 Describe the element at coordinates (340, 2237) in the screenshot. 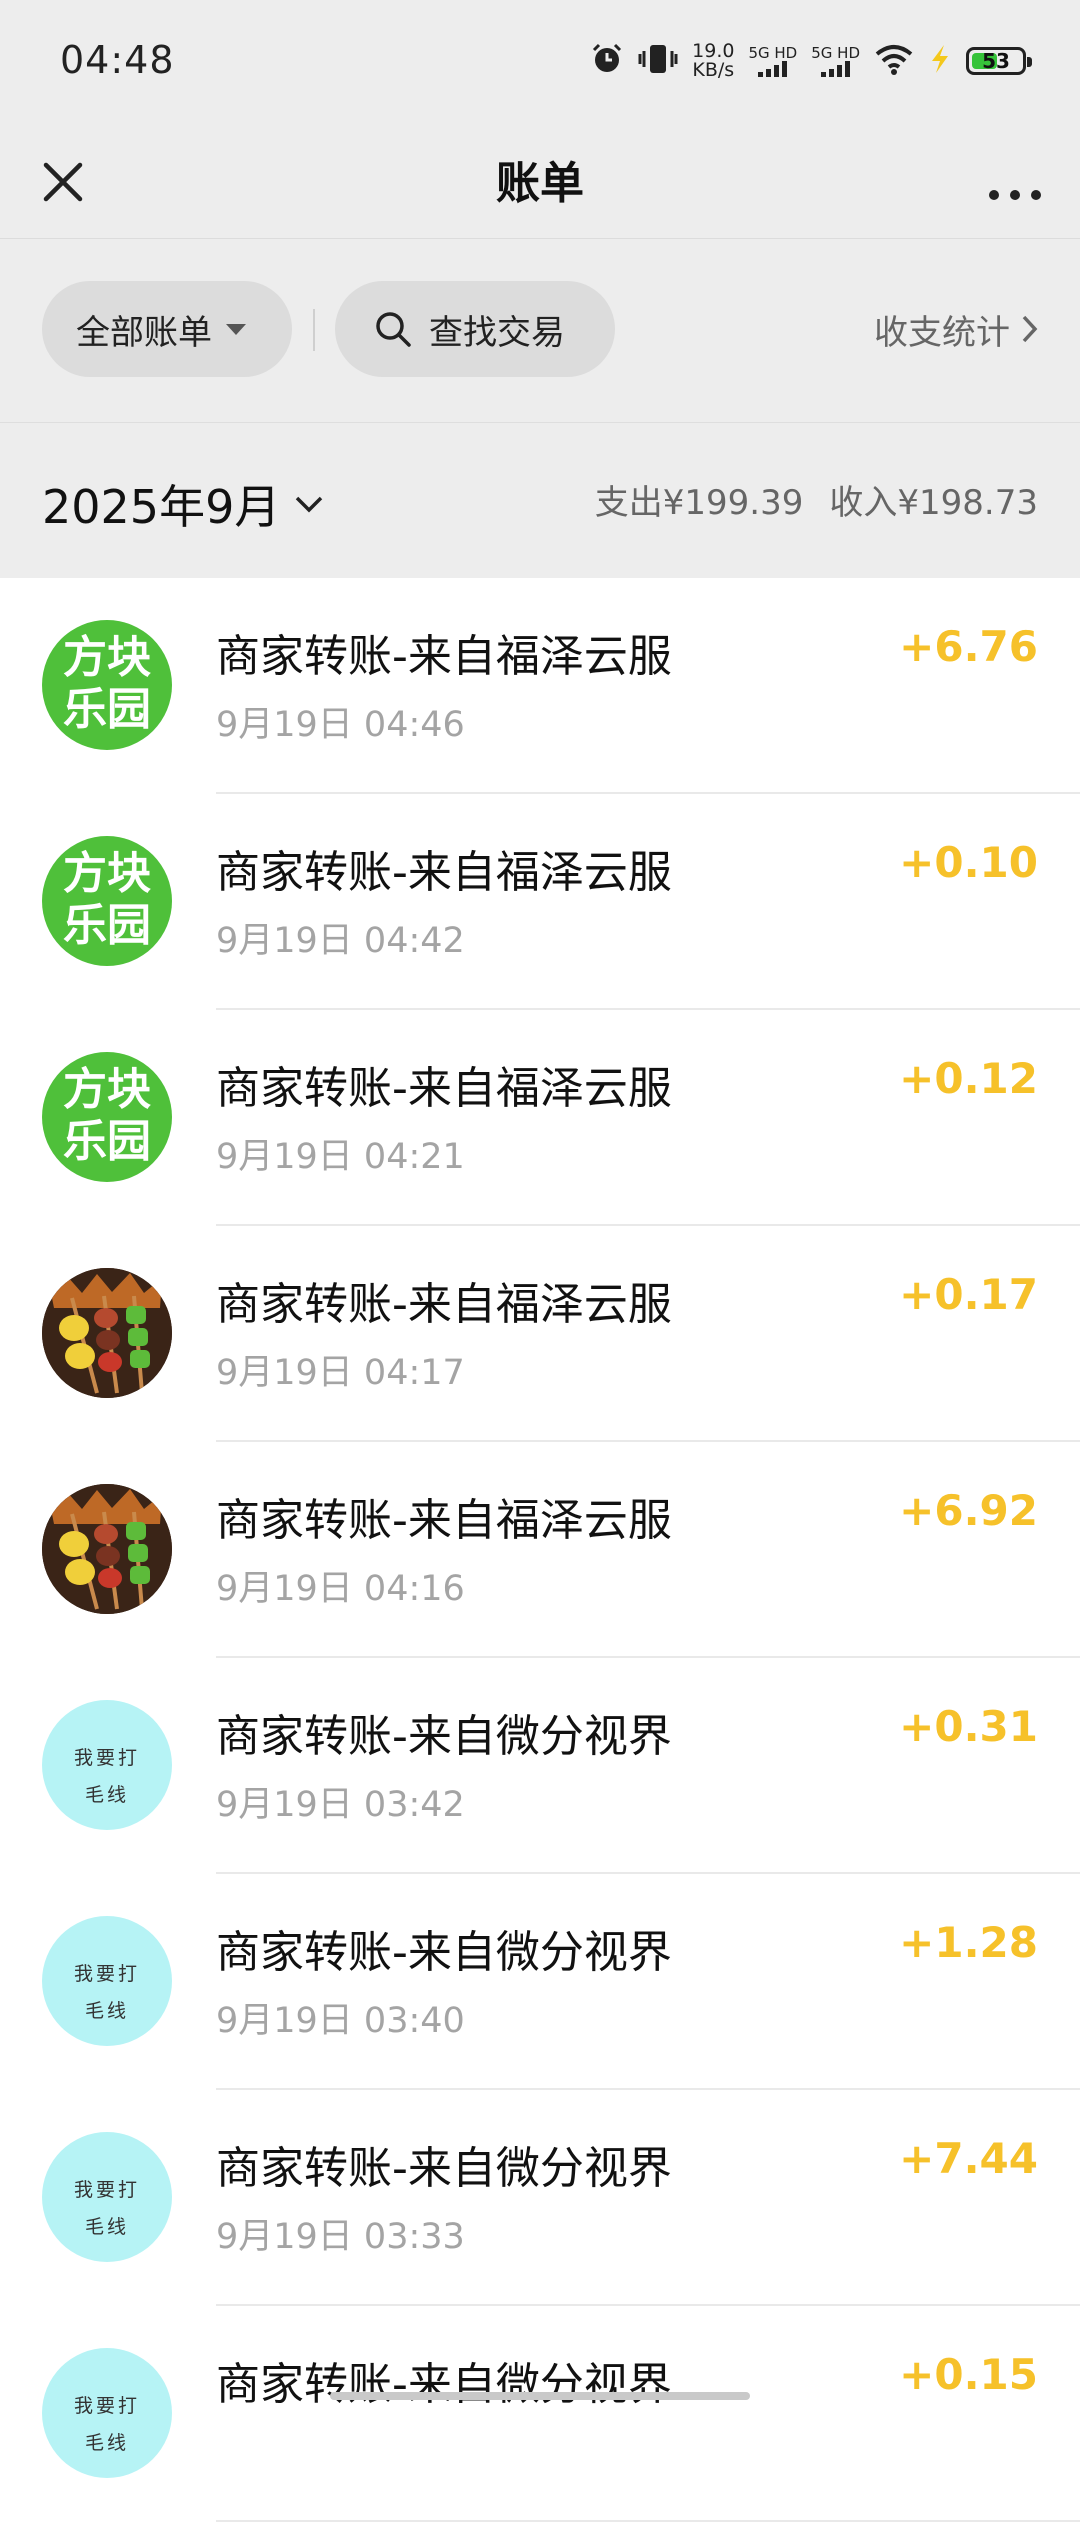

I see `transaction-time: 9月19日 03:33` at that location.